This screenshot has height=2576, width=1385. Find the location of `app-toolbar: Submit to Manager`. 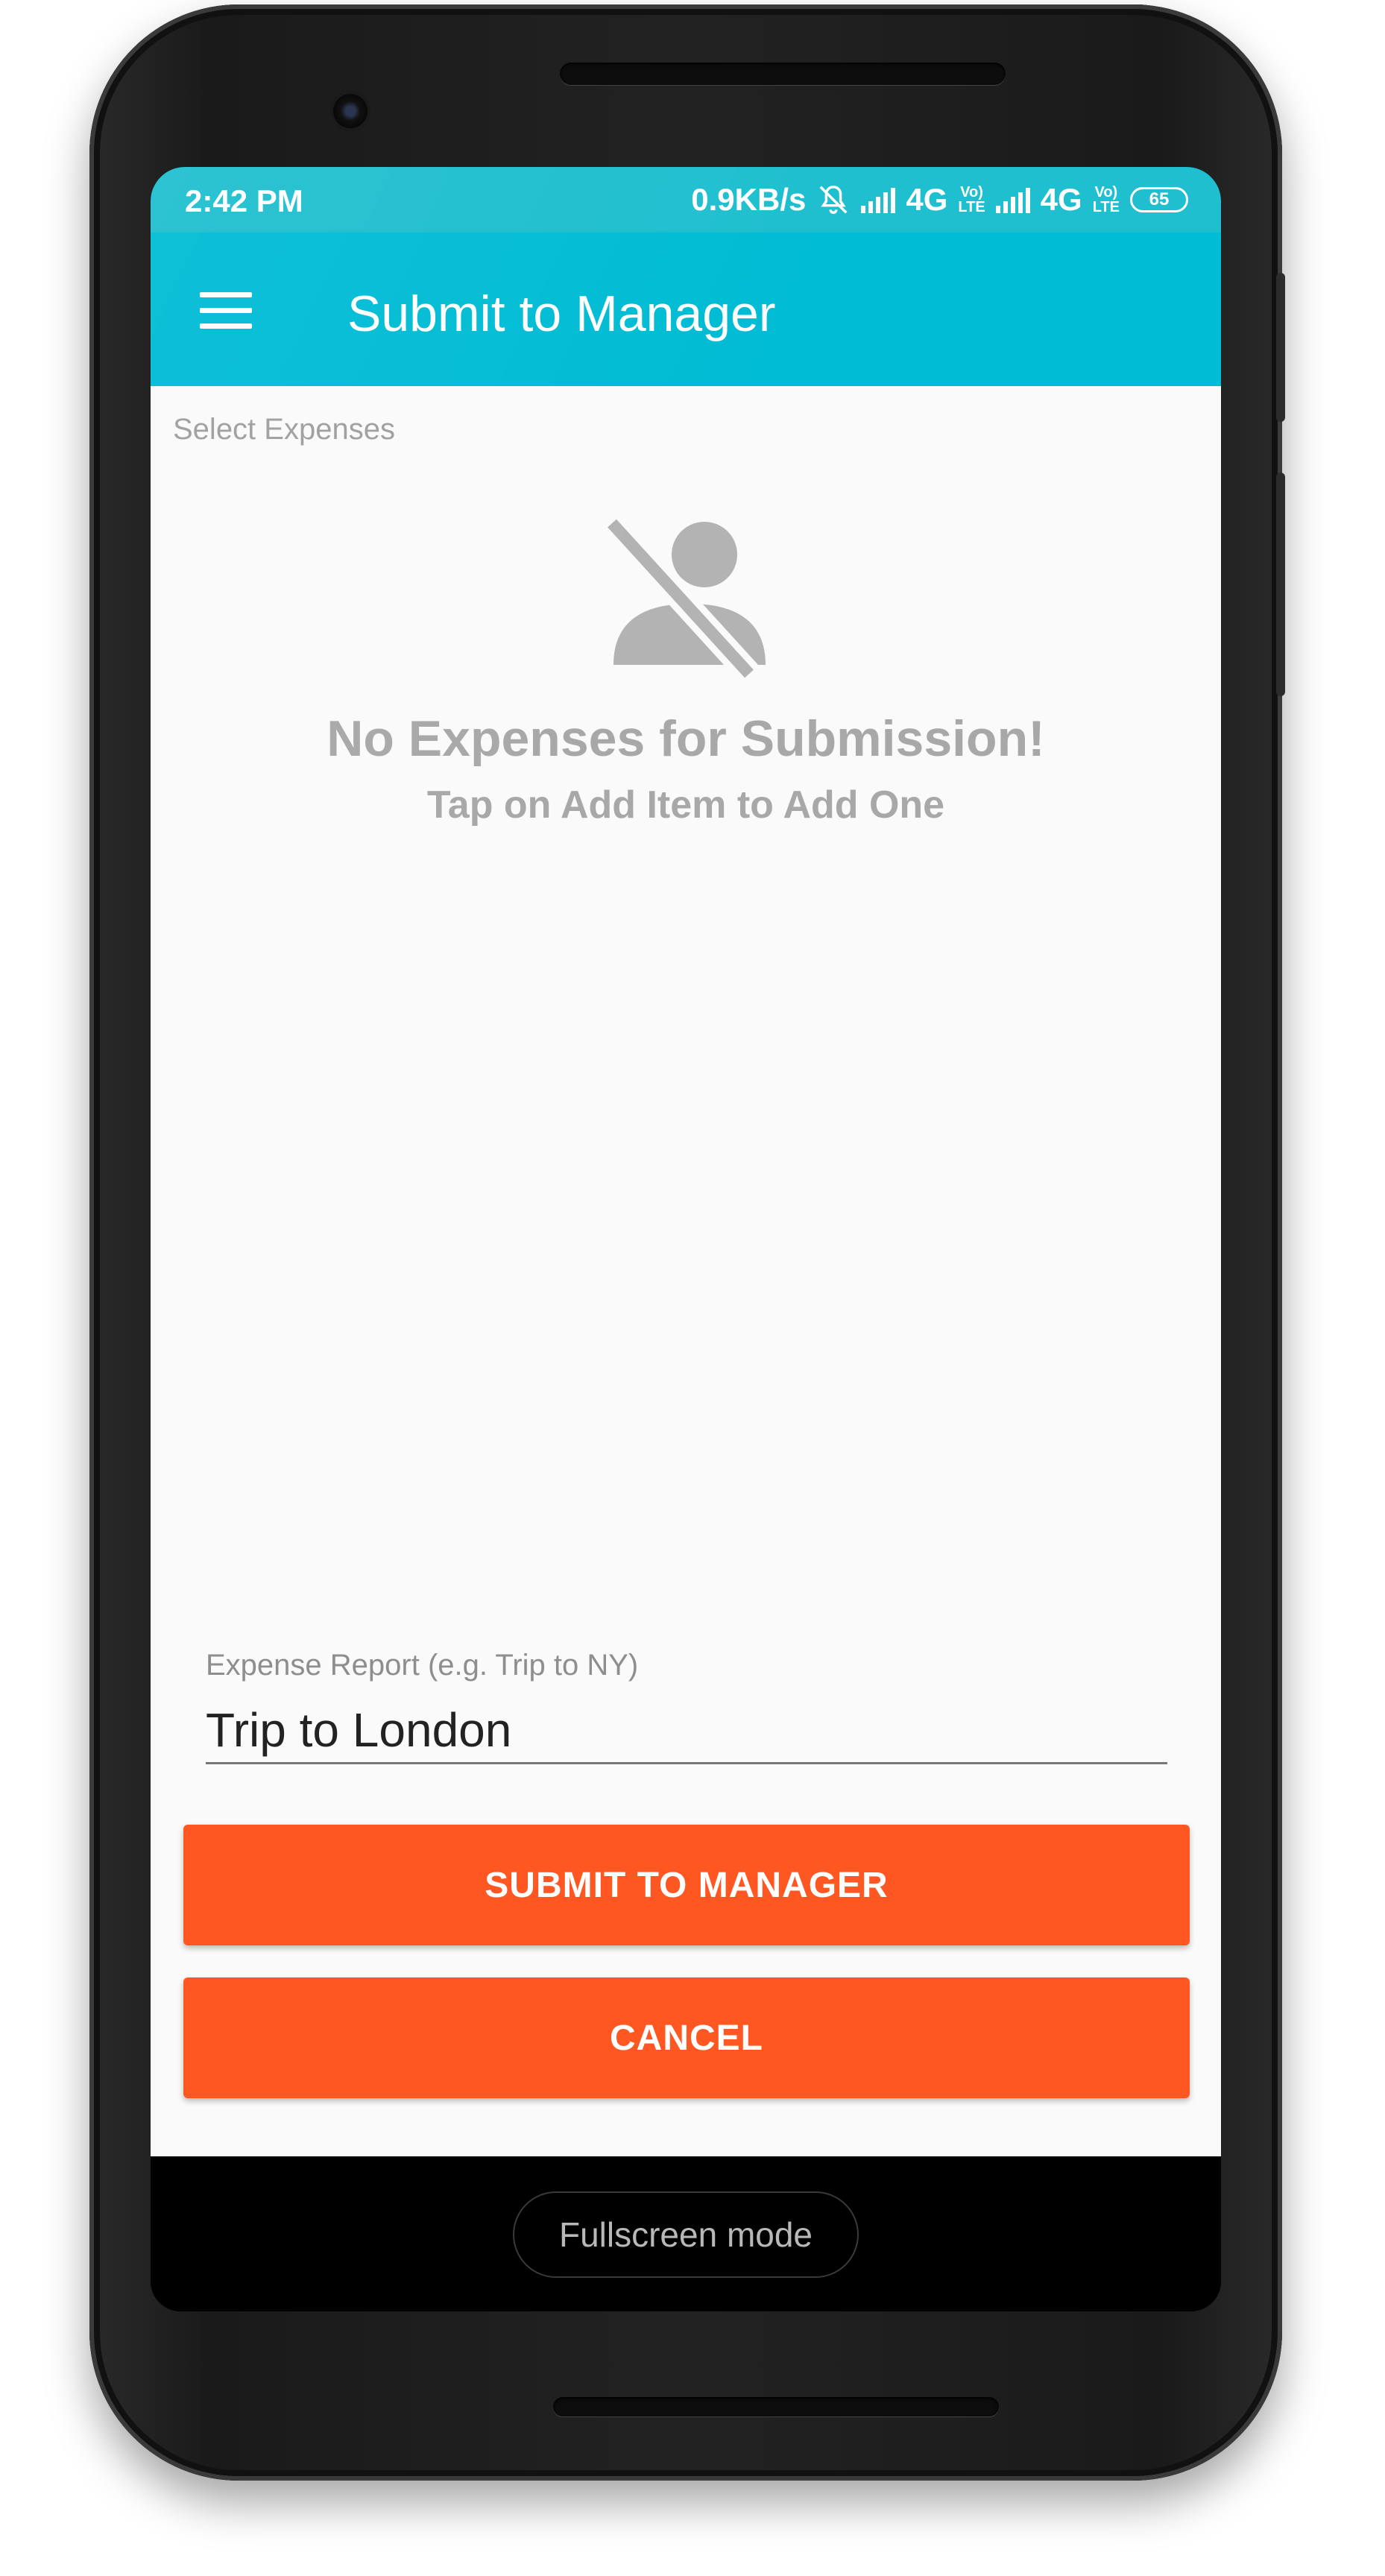

app-toolbar: Submit to Manager is located at coordinates (686, 309).